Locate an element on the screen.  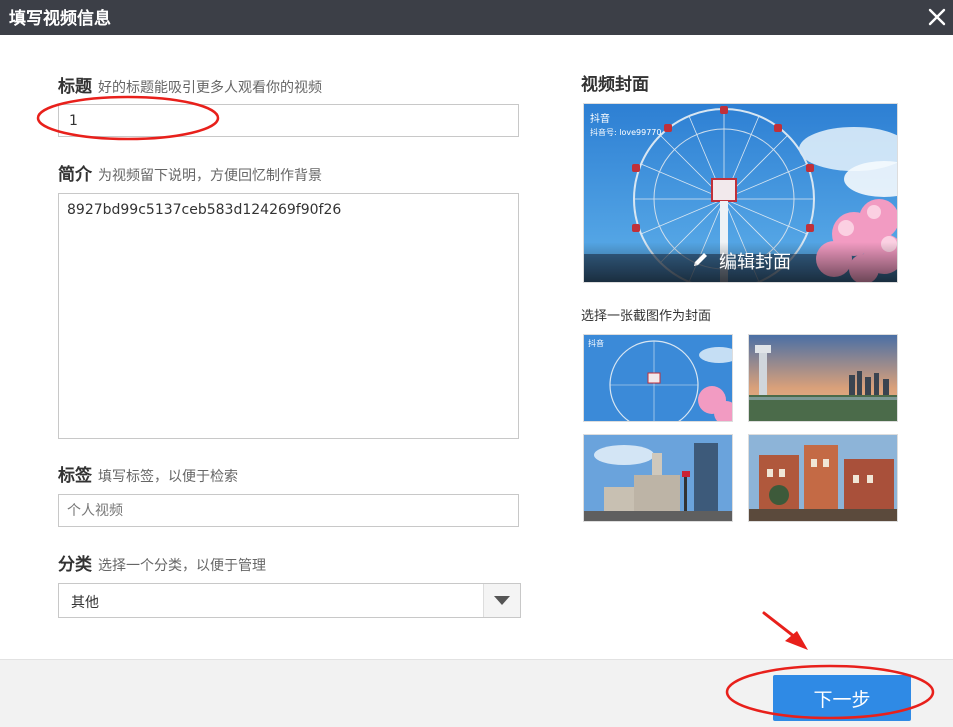
description-label: 简介 为视频留下说明，方便回忆制作背景 is located at coordinates (190, 172).